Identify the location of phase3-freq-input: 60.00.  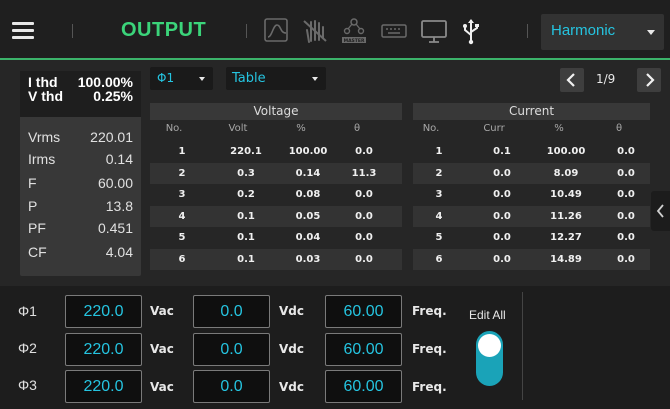
(363, 386).